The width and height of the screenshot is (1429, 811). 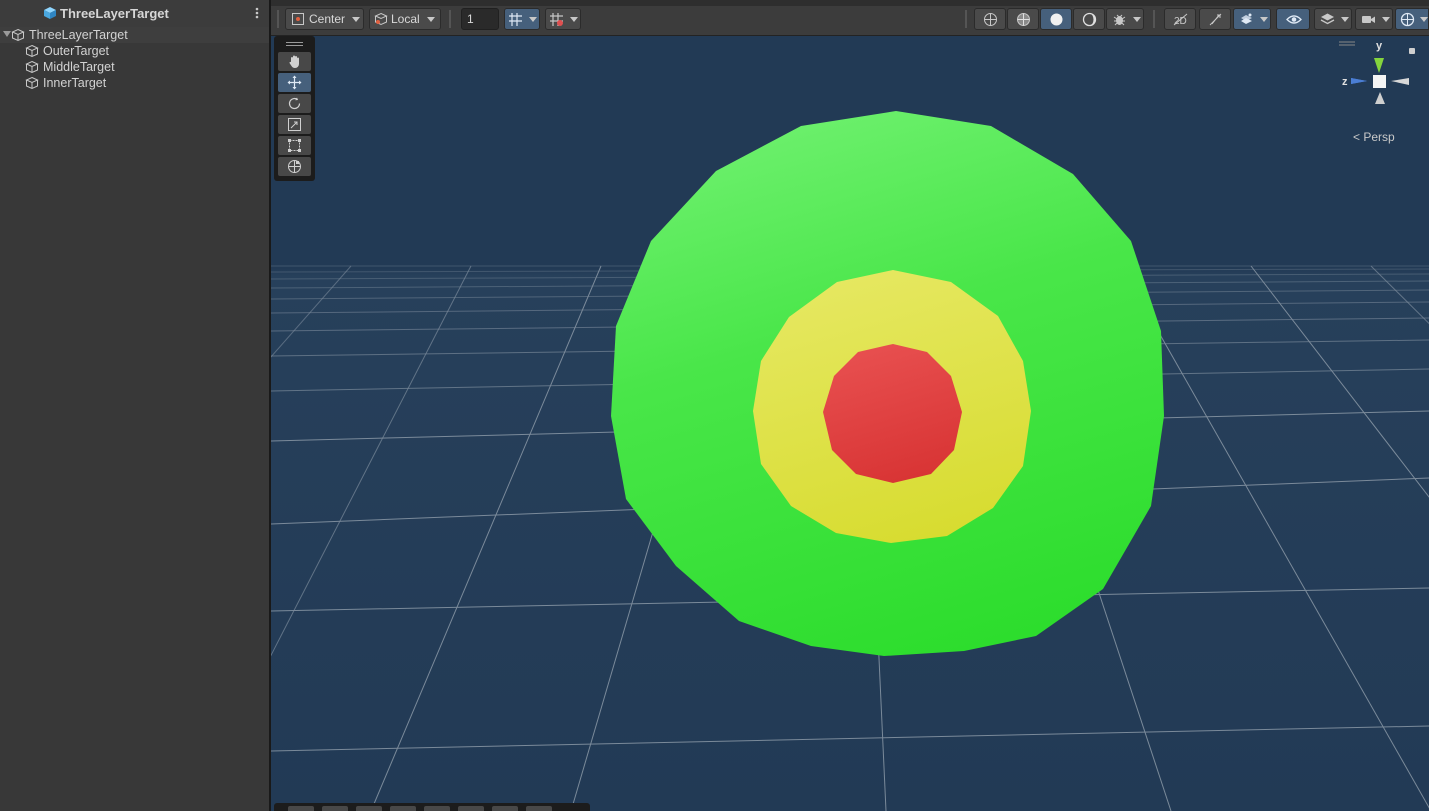 I want to click on scene-toolbar: Center Local 1 2D, so click(x=850, y=18).